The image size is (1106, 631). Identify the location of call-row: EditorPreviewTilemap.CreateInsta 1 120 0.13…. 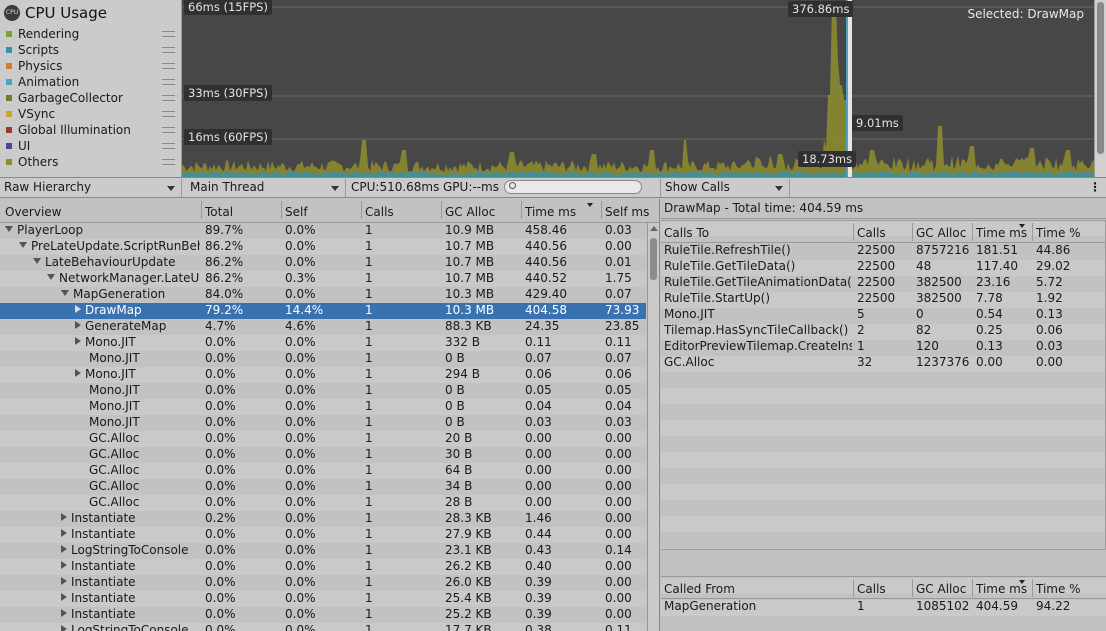
(883, 347).